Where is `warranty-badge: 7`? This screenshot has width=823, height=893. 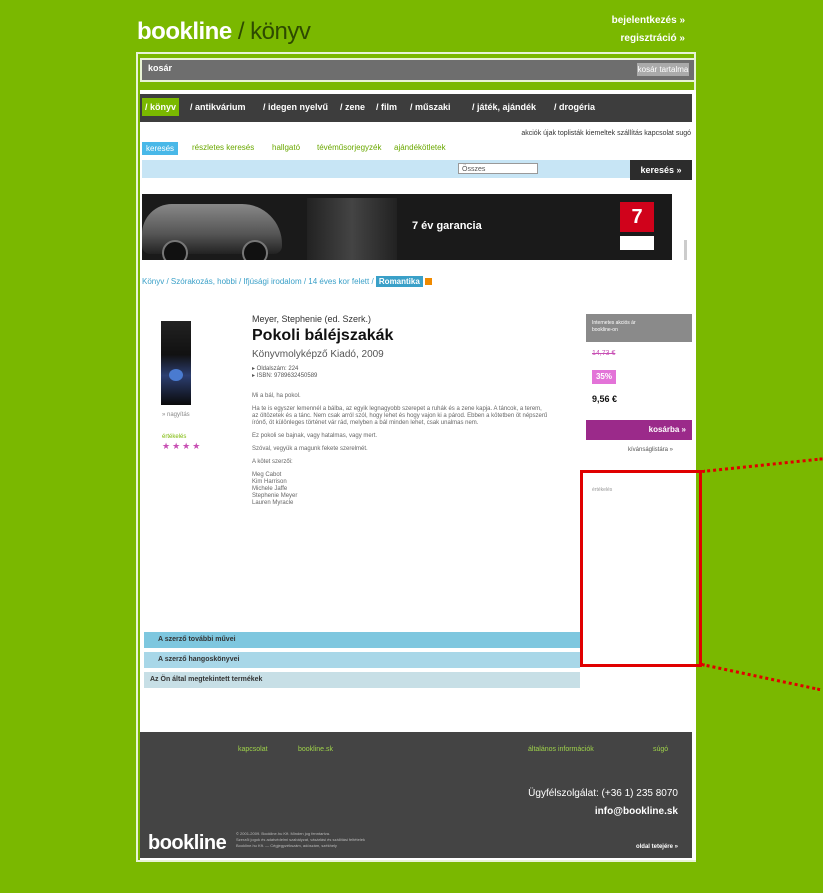 warranty-badge: 7 is located at coordinates (637, 217).